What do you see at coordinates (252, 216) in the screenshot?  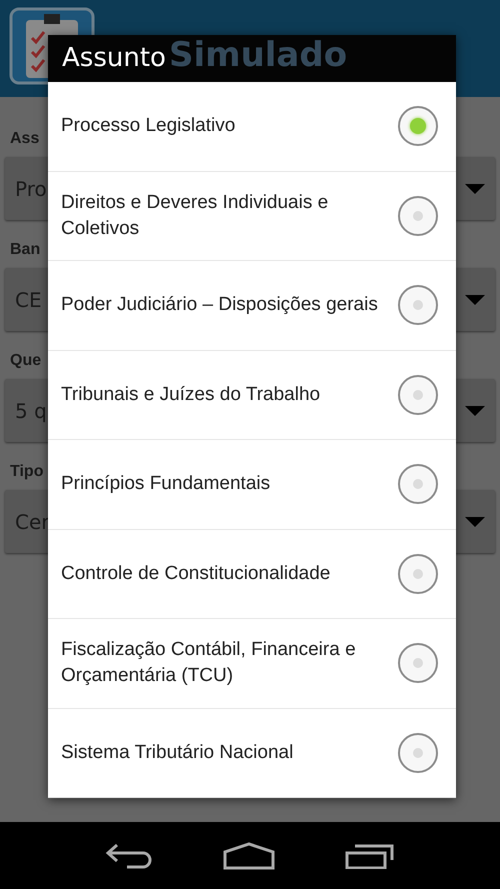 I see `option-row: Direitos e Deveres Individuais e Coletivos` at bounding box center [252, 216].